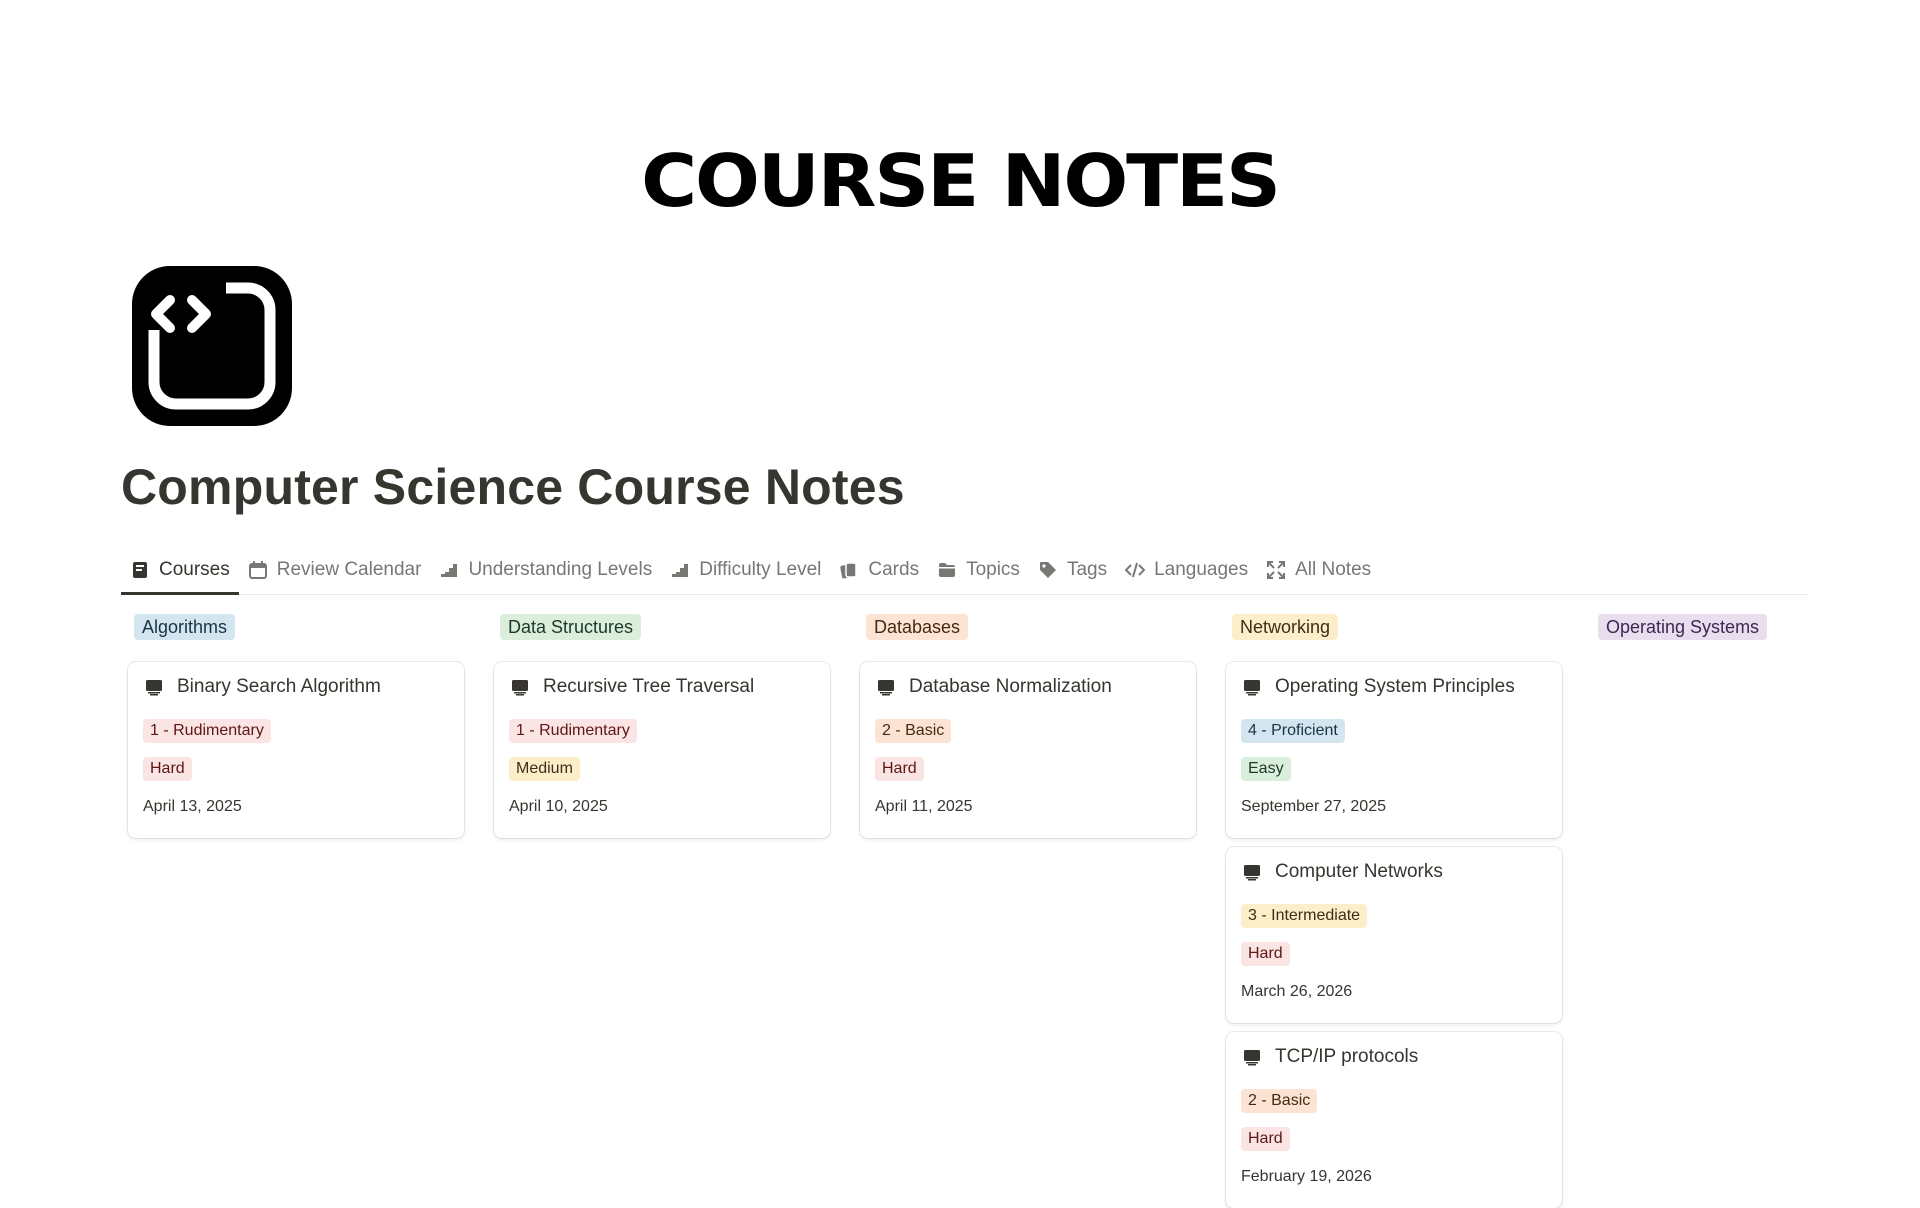  I want to click on understanding-tag: 3 - Intermediate, so click(1304, 916).